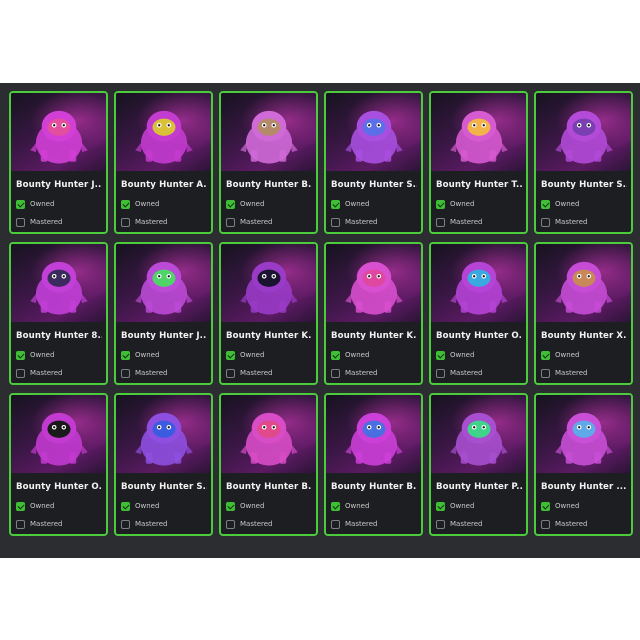 This screenshot has height=640, width=640. Describe the element at coordinates (571, 373) in the screenshot. I see `mastered-label: Mastered` at that location.